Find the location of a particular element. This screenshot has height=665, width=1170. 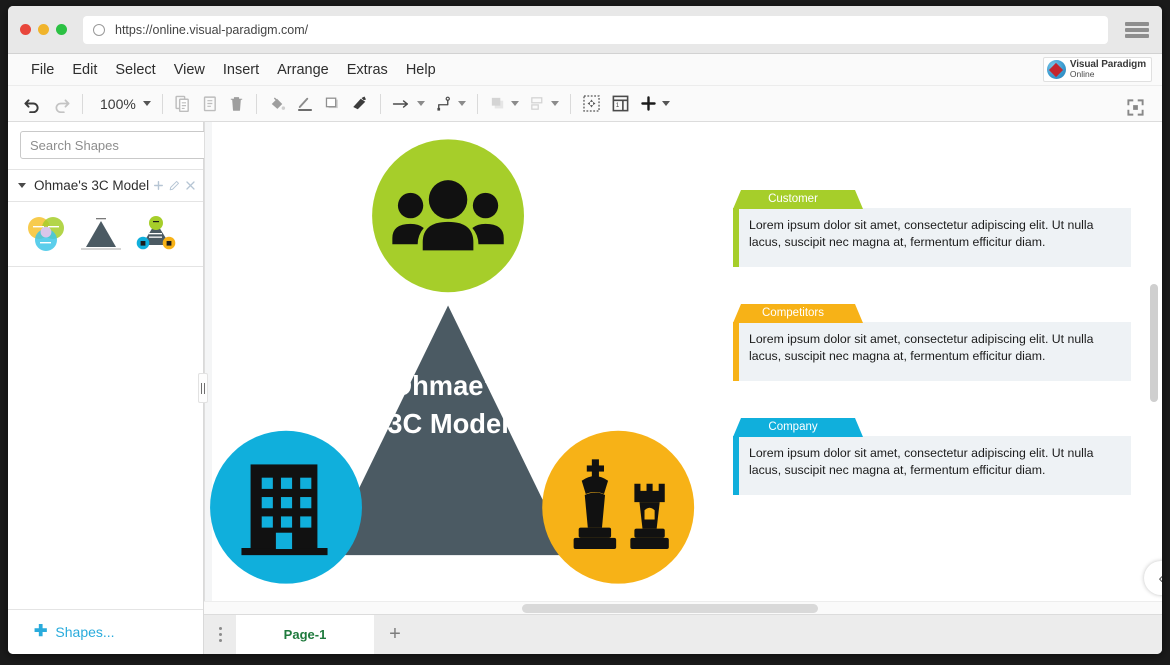

page-tab-bar: Page-1 + is located at coordinates (683, 634).